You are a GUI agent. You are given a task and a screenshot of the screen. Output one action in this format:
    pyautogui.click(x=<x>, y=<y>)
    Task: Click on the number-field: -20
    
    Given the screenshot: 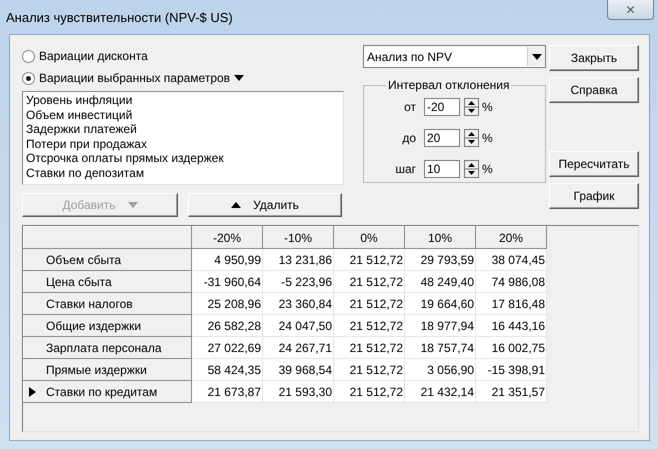 What is the action you would take?
    pyautogui.click(x=442, y=107)
    